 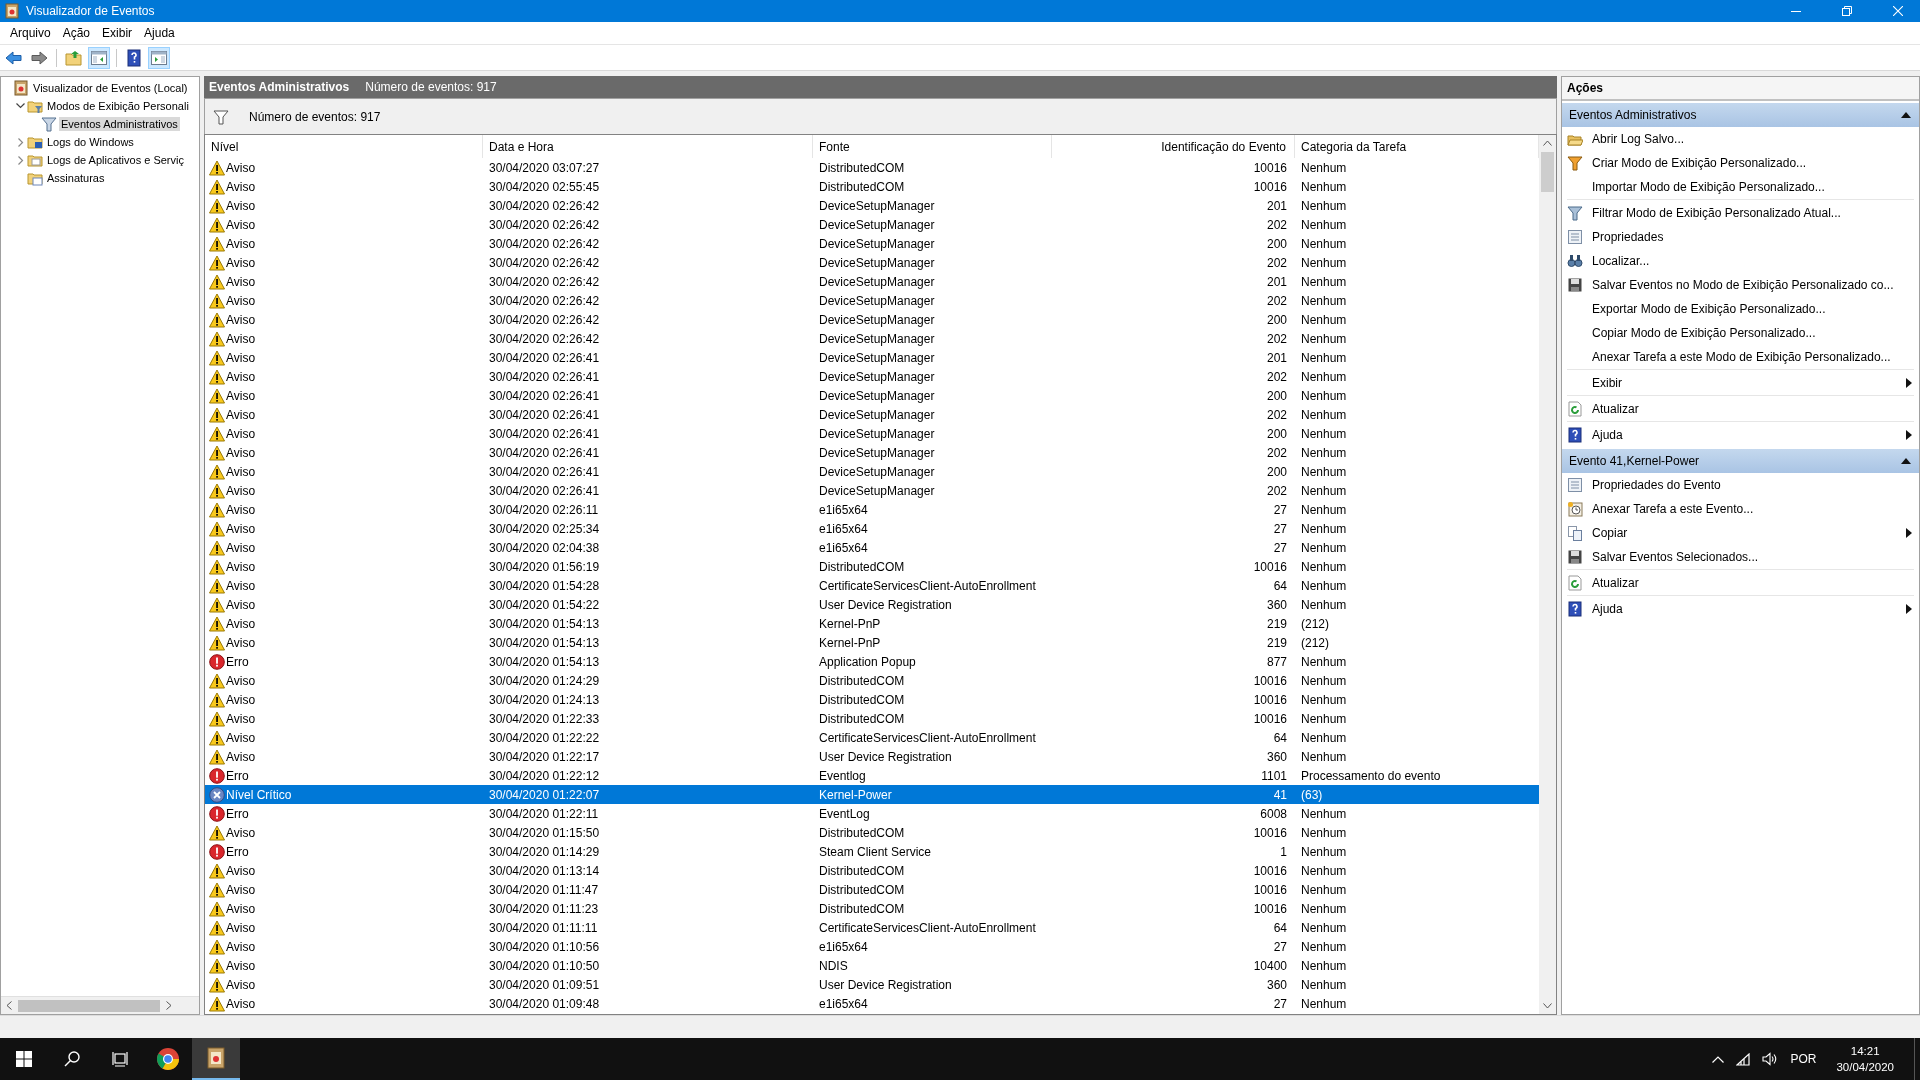 I want to click on action-item: Propriedades, so click(x=1740, y=236).